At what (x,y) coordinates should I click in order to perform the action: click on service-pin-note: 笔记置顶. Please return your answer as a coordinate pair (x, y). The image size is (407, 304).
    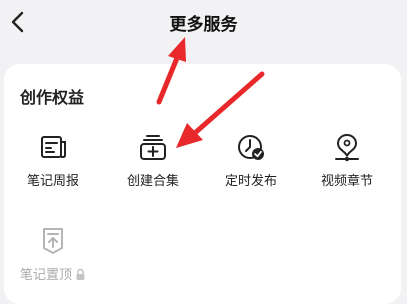
    Looking at the image, I should click on (53, 254).